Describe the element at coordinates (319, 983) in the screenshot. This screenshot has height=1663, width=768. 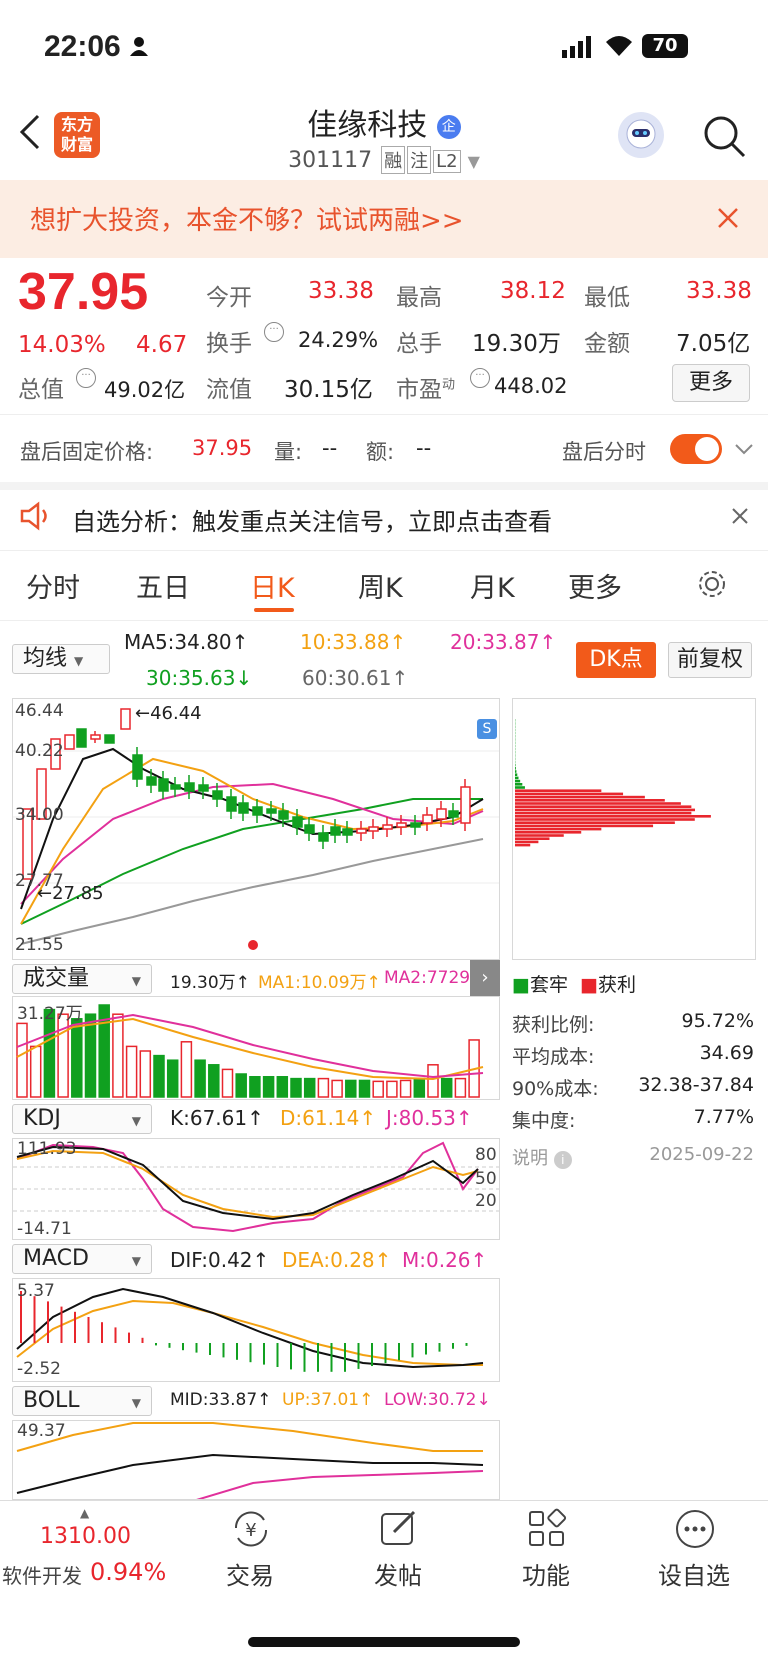
I see `vol-ma1-legend: MA1:10.09万↑` at that location.